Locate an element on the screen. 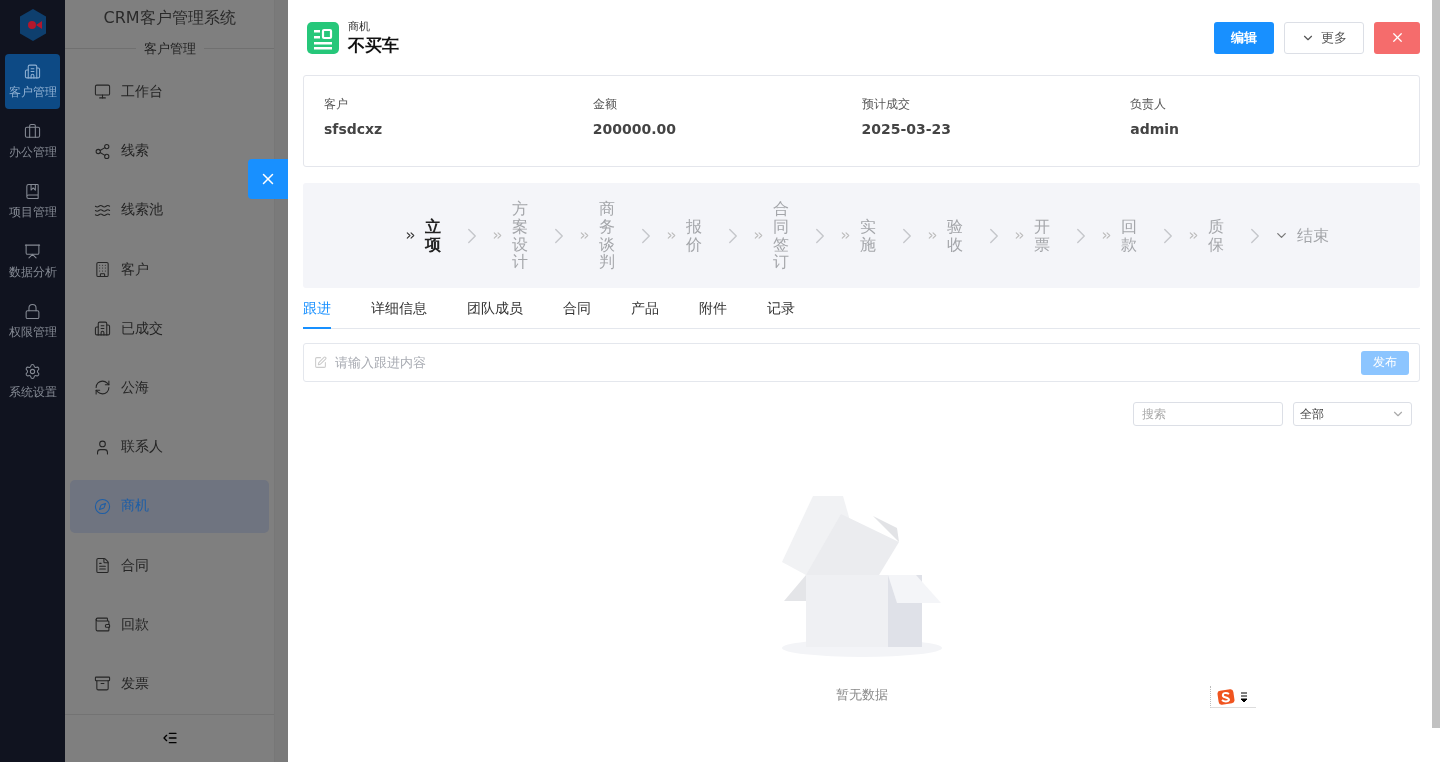 This screenshot has width=1440, height=762. stage-label: 实施 is located at coordinates (868, 235).